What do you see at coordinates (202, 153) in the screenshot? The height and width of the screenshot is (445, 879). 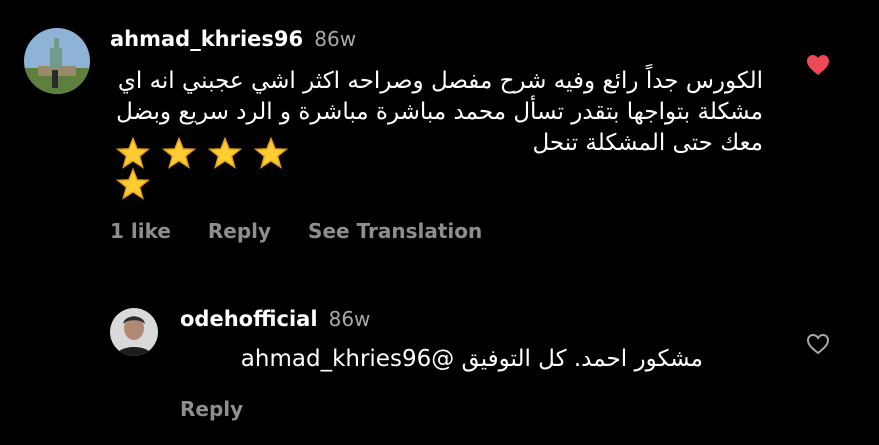 I see `stars-row` at bounding box center [202, 153].